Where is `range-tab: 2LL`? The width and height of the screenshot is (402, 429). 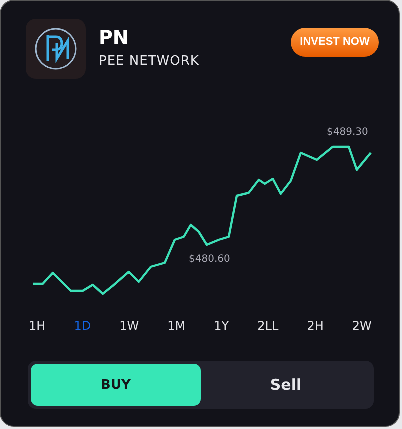
range-tab: 2LL is located at coordinates (268, 326).